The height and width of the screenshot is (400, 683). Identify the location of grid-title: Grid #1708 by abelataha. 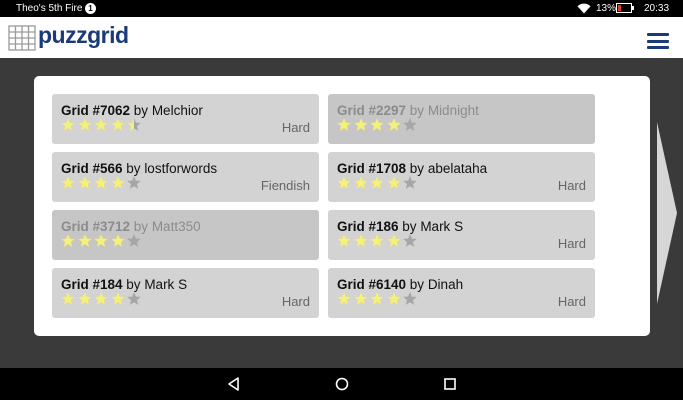
(412, 168).